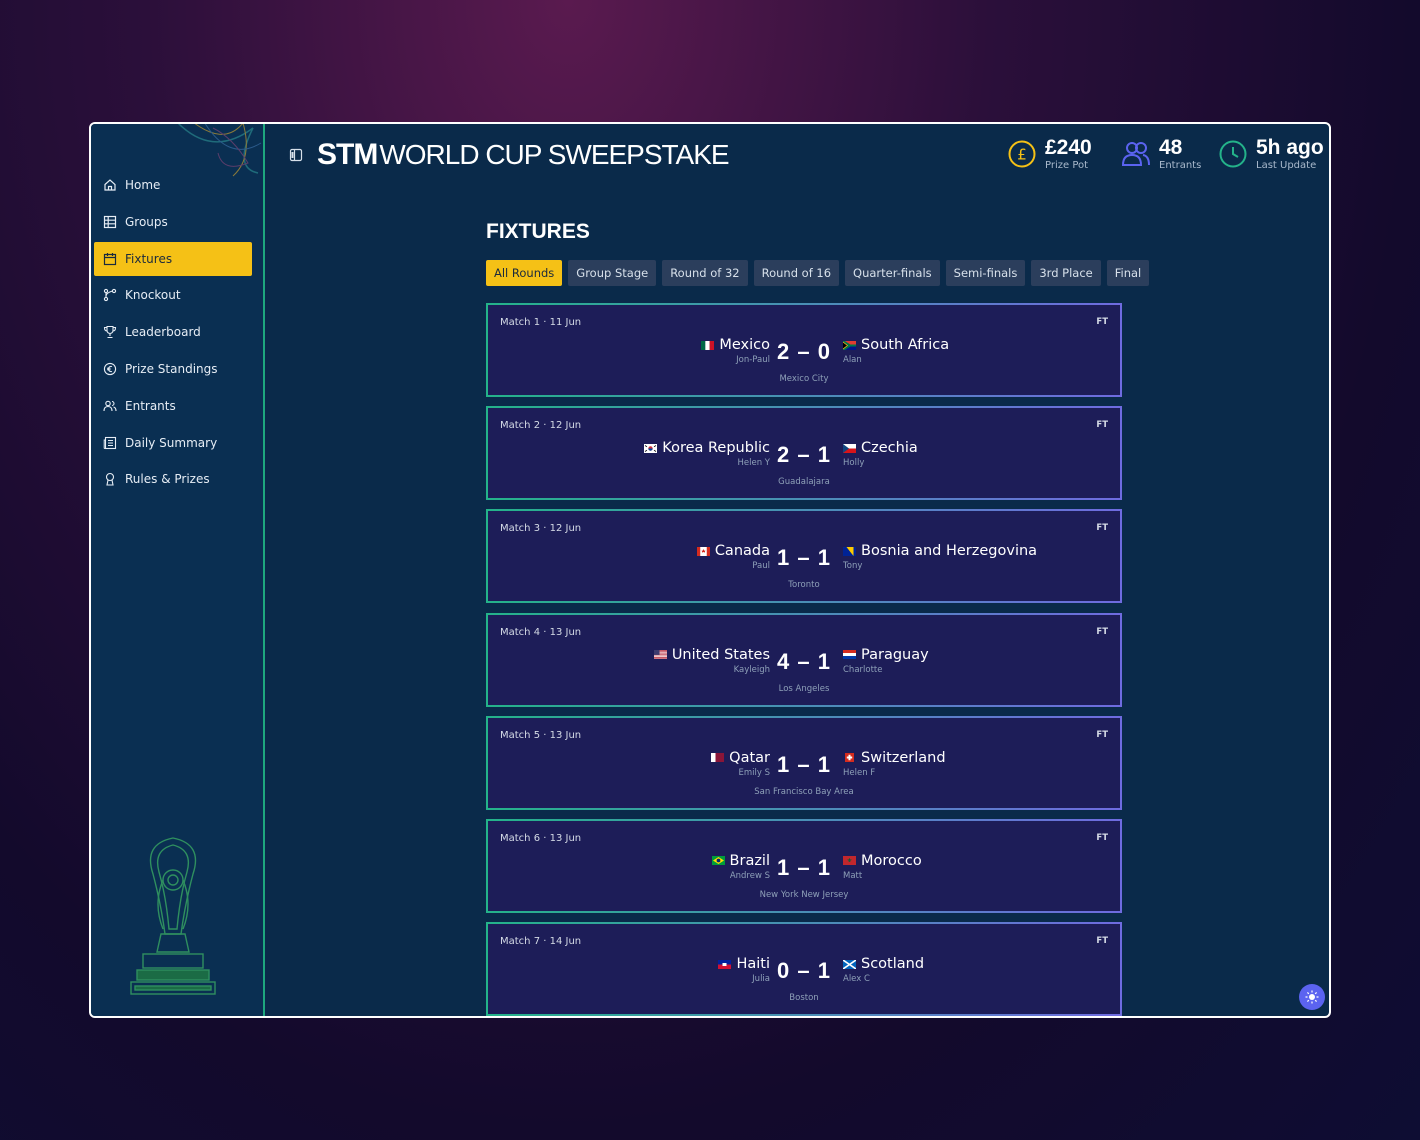 This screenshot has width=1420, height=1140. What do you see at coordinates (541, 735) in the screenshot?
I see `match-meta: Match 5 · 13 Jun` at bounding box center [541, 735].